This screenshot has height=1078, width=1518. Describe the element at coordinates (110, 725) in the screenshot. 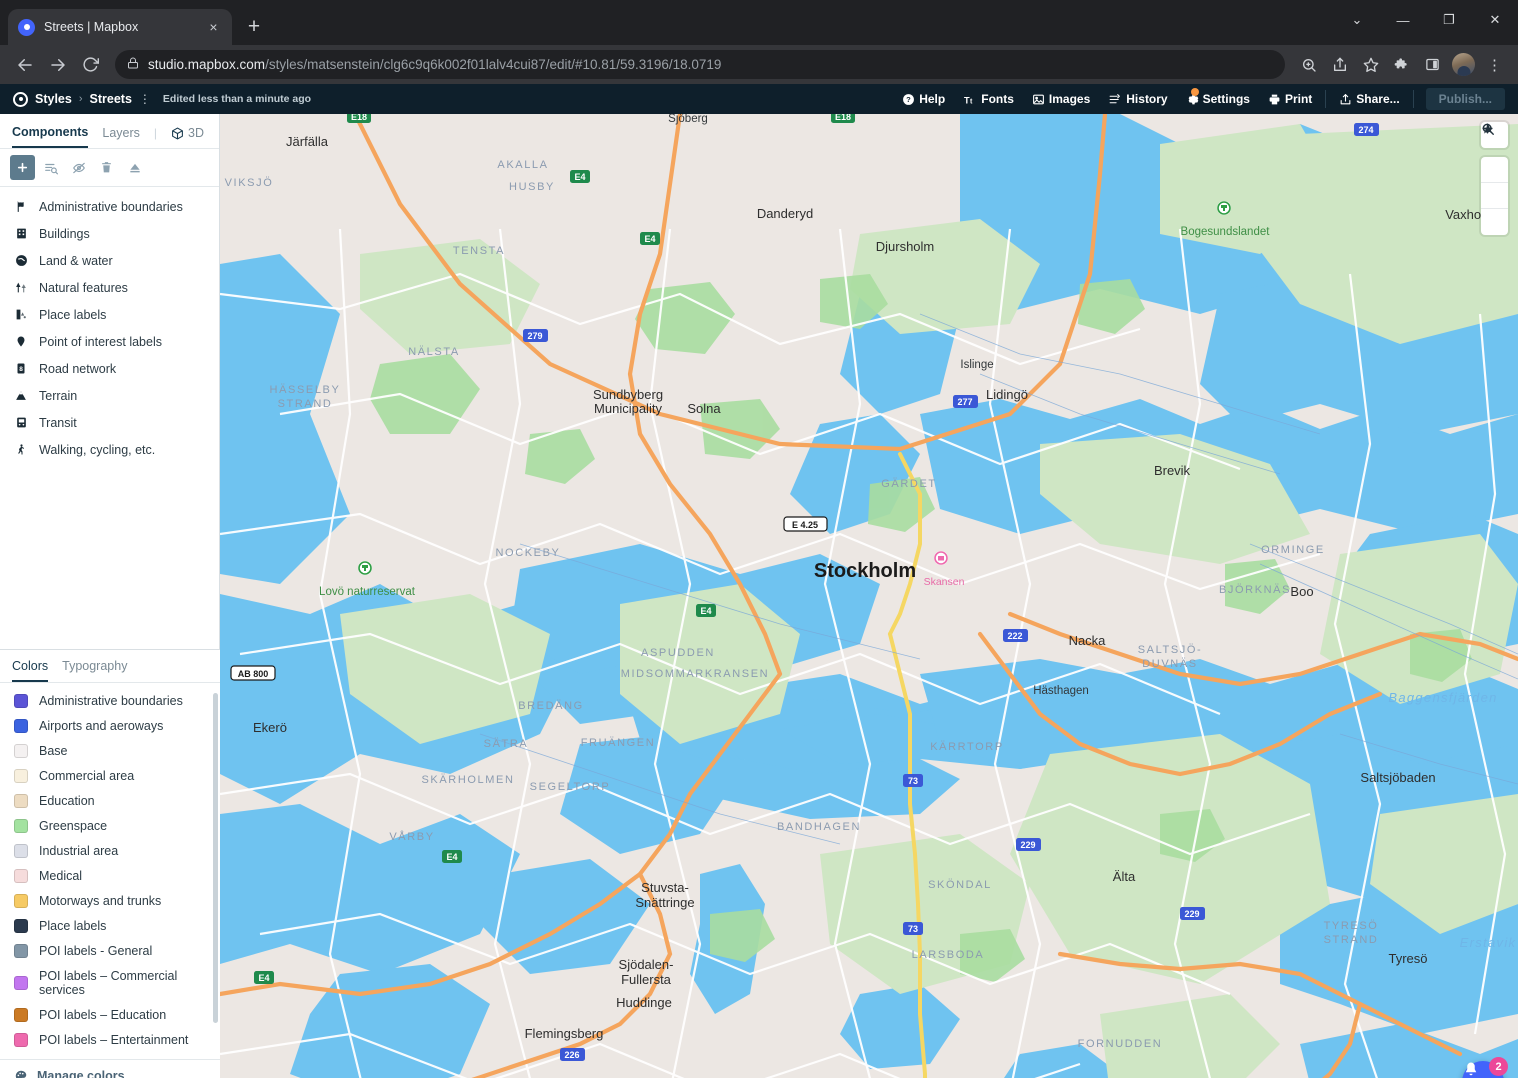

I see `color-item: Airports and aeroways` at that location.